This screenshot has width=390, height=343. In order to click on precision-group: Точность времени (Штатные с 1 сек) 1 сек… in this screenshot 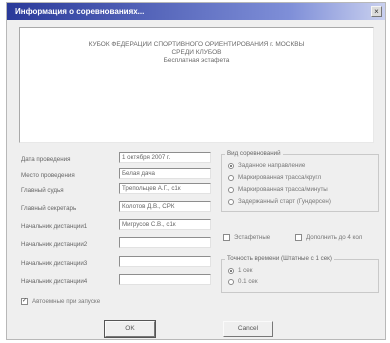, I will do `click(300, 274)`.